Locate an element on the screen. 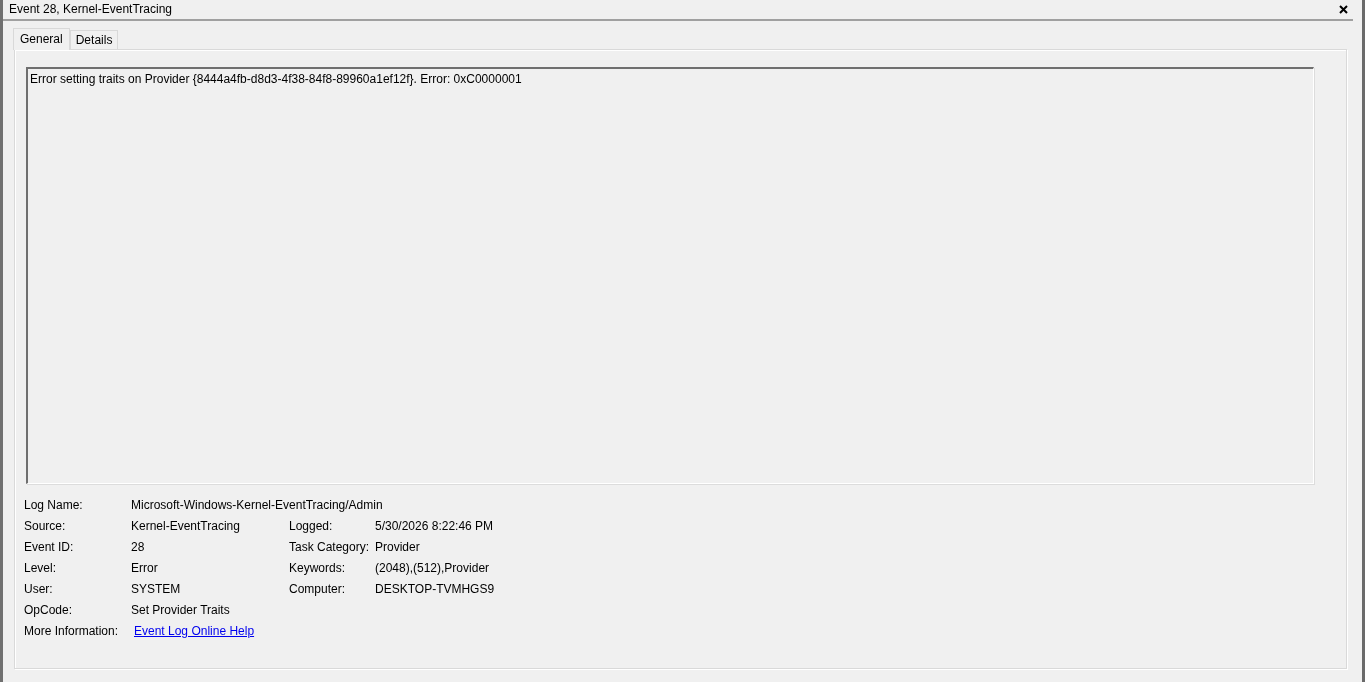 This screenshot has width=1365, height=682. field-label: Task Category: is located at coordinates (329, 547).